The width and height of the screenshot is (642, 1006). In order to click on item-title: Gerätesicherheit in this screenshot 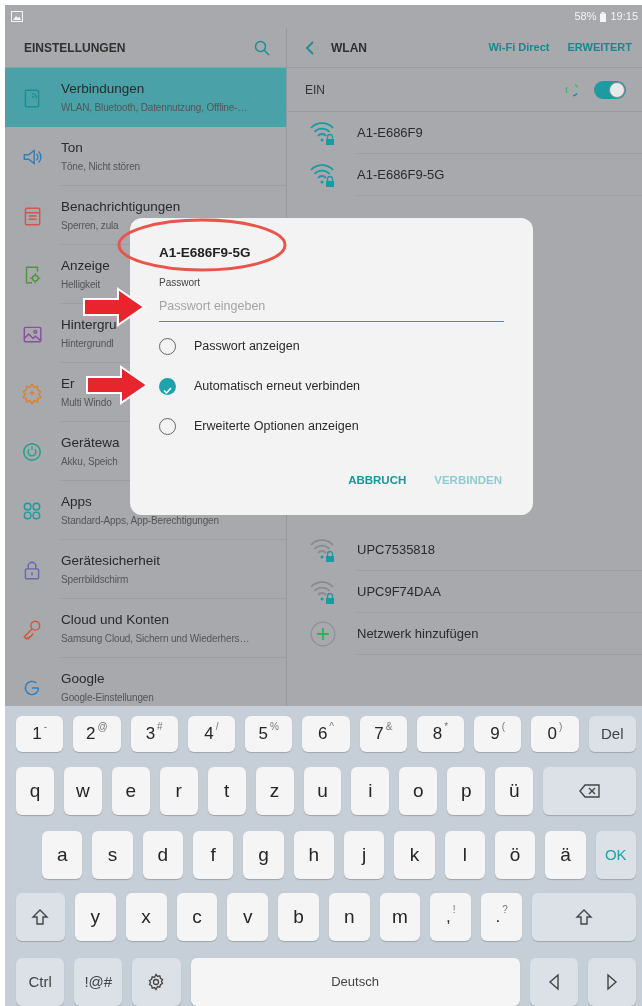, I will do `click(111, 561)`.